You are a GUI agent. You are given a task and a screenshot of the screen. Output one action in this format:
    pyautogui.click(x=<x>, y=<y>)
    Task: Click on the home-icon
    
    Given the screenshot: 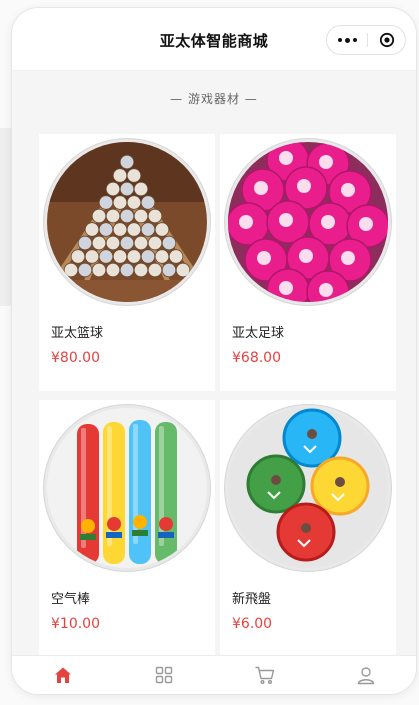 What is the action you would take?
    pyautogui.click(x=62, y=675)
    